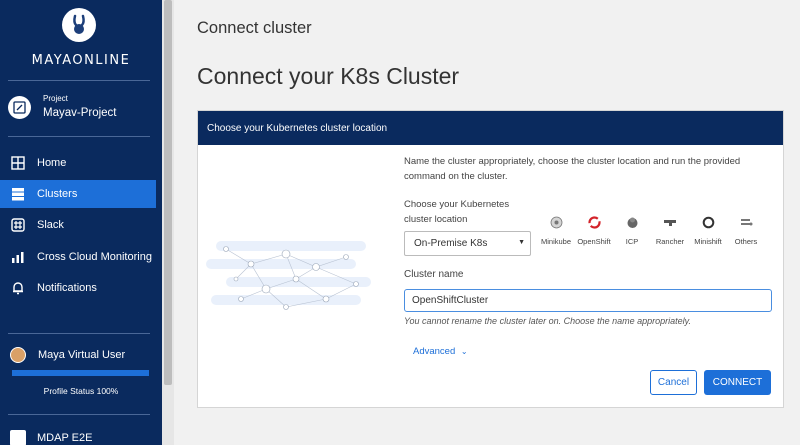 Image resolution: width=800 pixels, height=445 pixels. Describe the element at coordinates (94, 257) in the screenshot. I see `nav-label: Cross Cloud Monitoring` at that location.